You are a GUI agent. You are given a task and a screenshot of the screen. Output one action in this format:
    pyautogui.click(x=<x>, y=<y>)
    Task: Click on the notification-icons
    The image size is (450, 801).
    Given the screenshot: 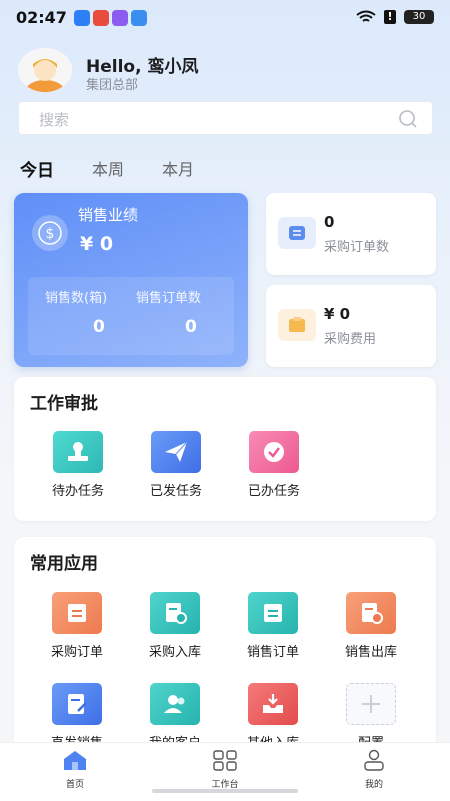 What is the action you would take?
    pyautogui.click(x=110, y=18)
    